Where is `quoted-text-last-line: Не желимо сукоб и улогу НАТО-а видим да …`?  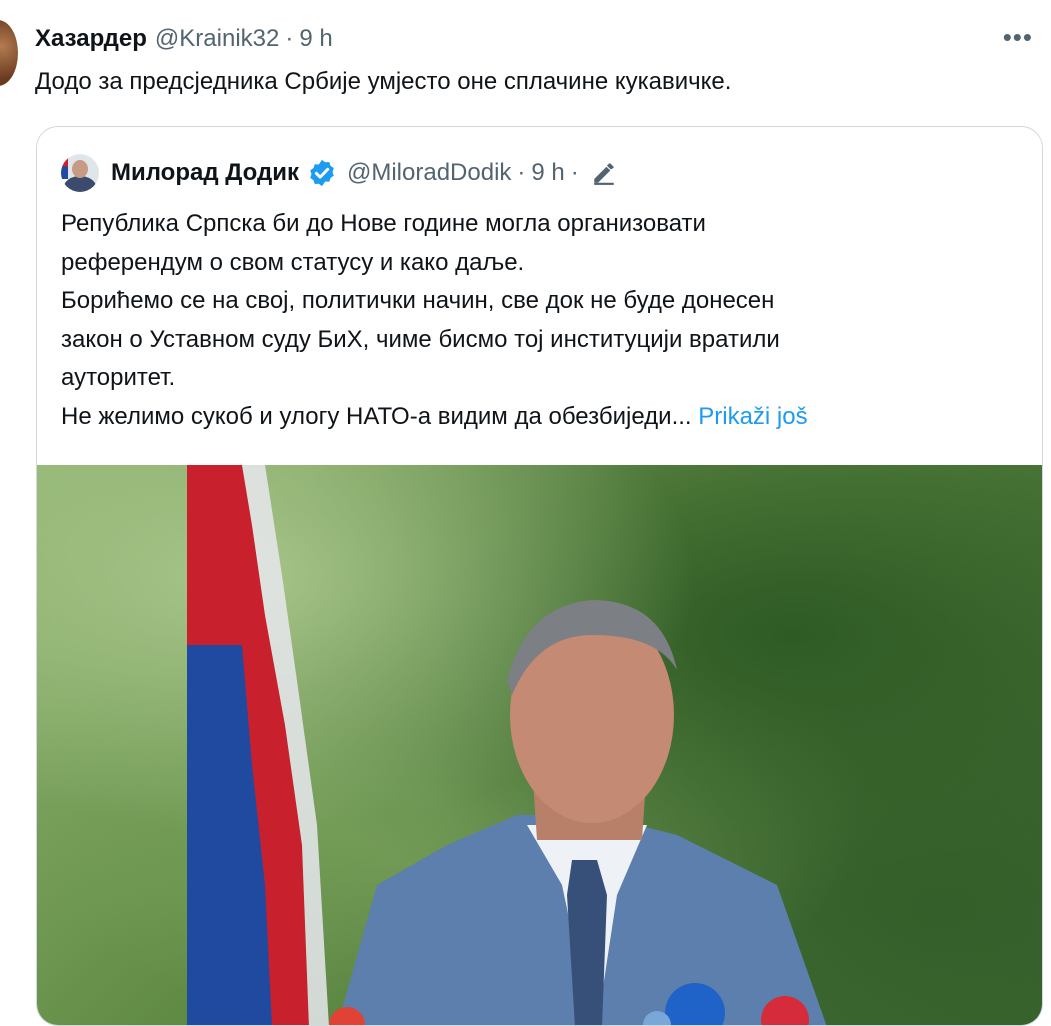 quoted-text-last-line: Не желимо сукоб и улогу НАТО-а видим да … is located at coordinates (536, 417).